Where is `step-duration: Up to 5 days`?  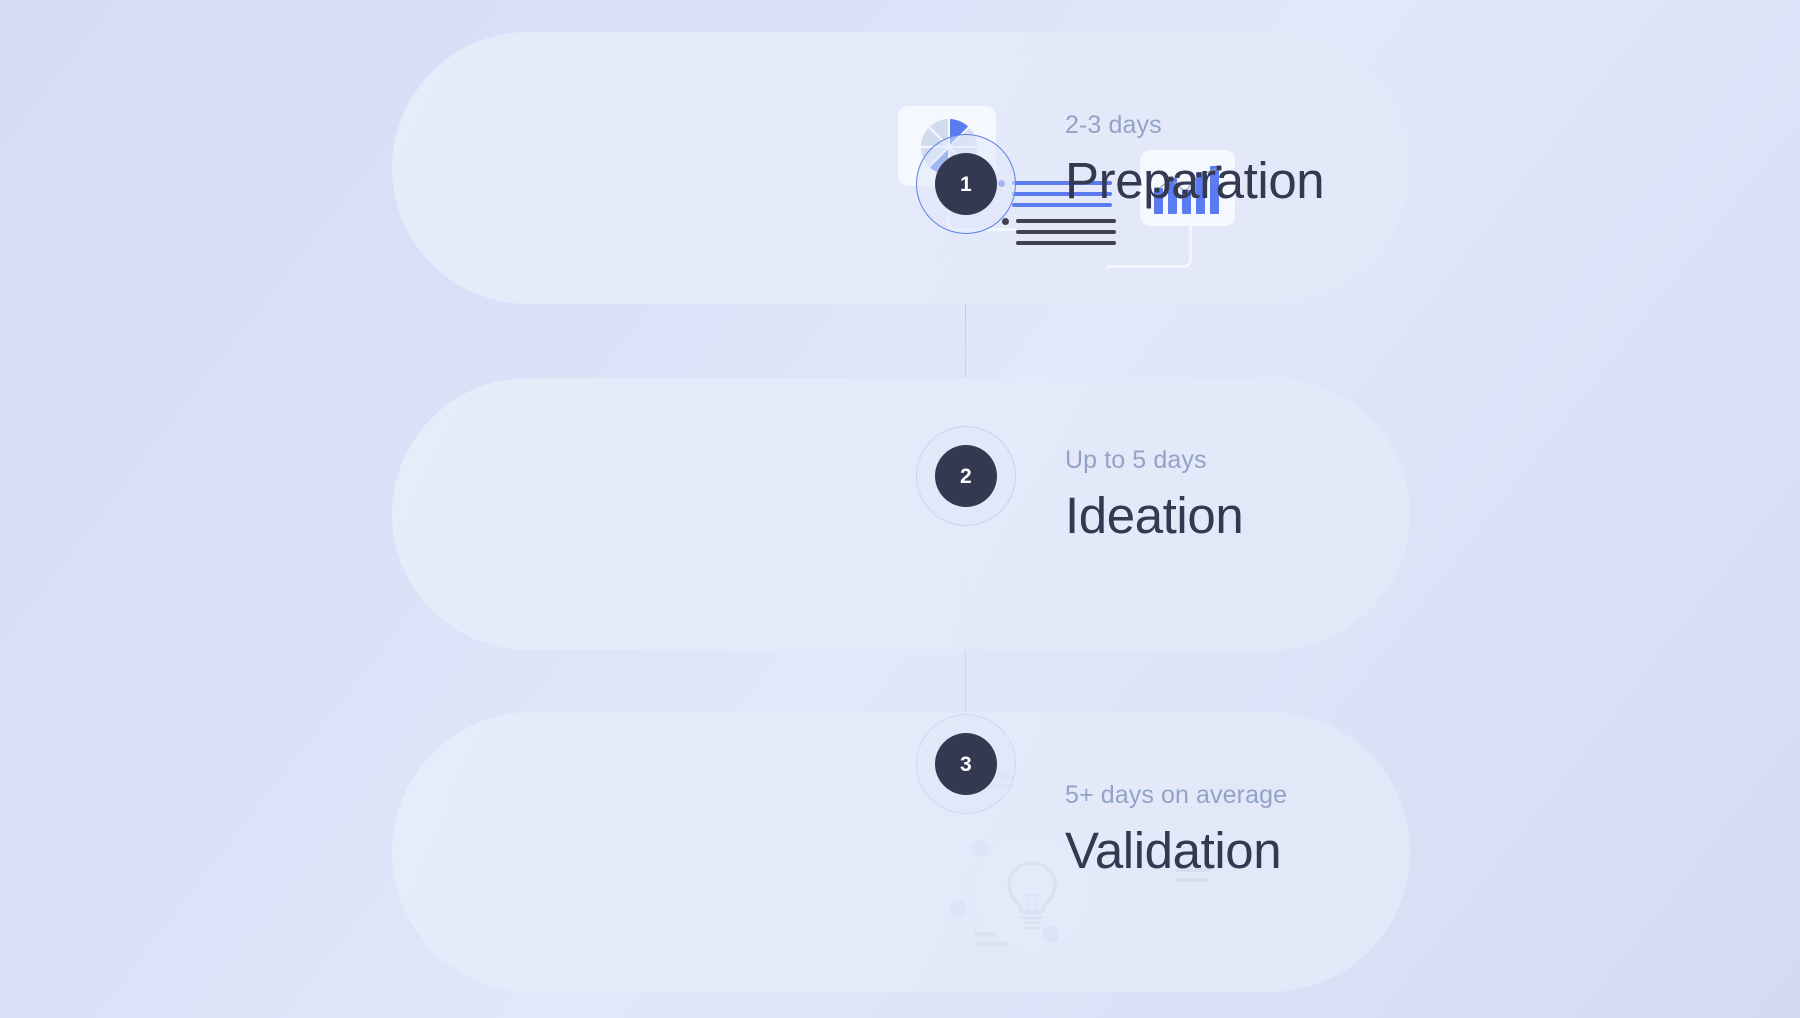 step-duration: Up to 5 days is located at coordinates (1136, 460).